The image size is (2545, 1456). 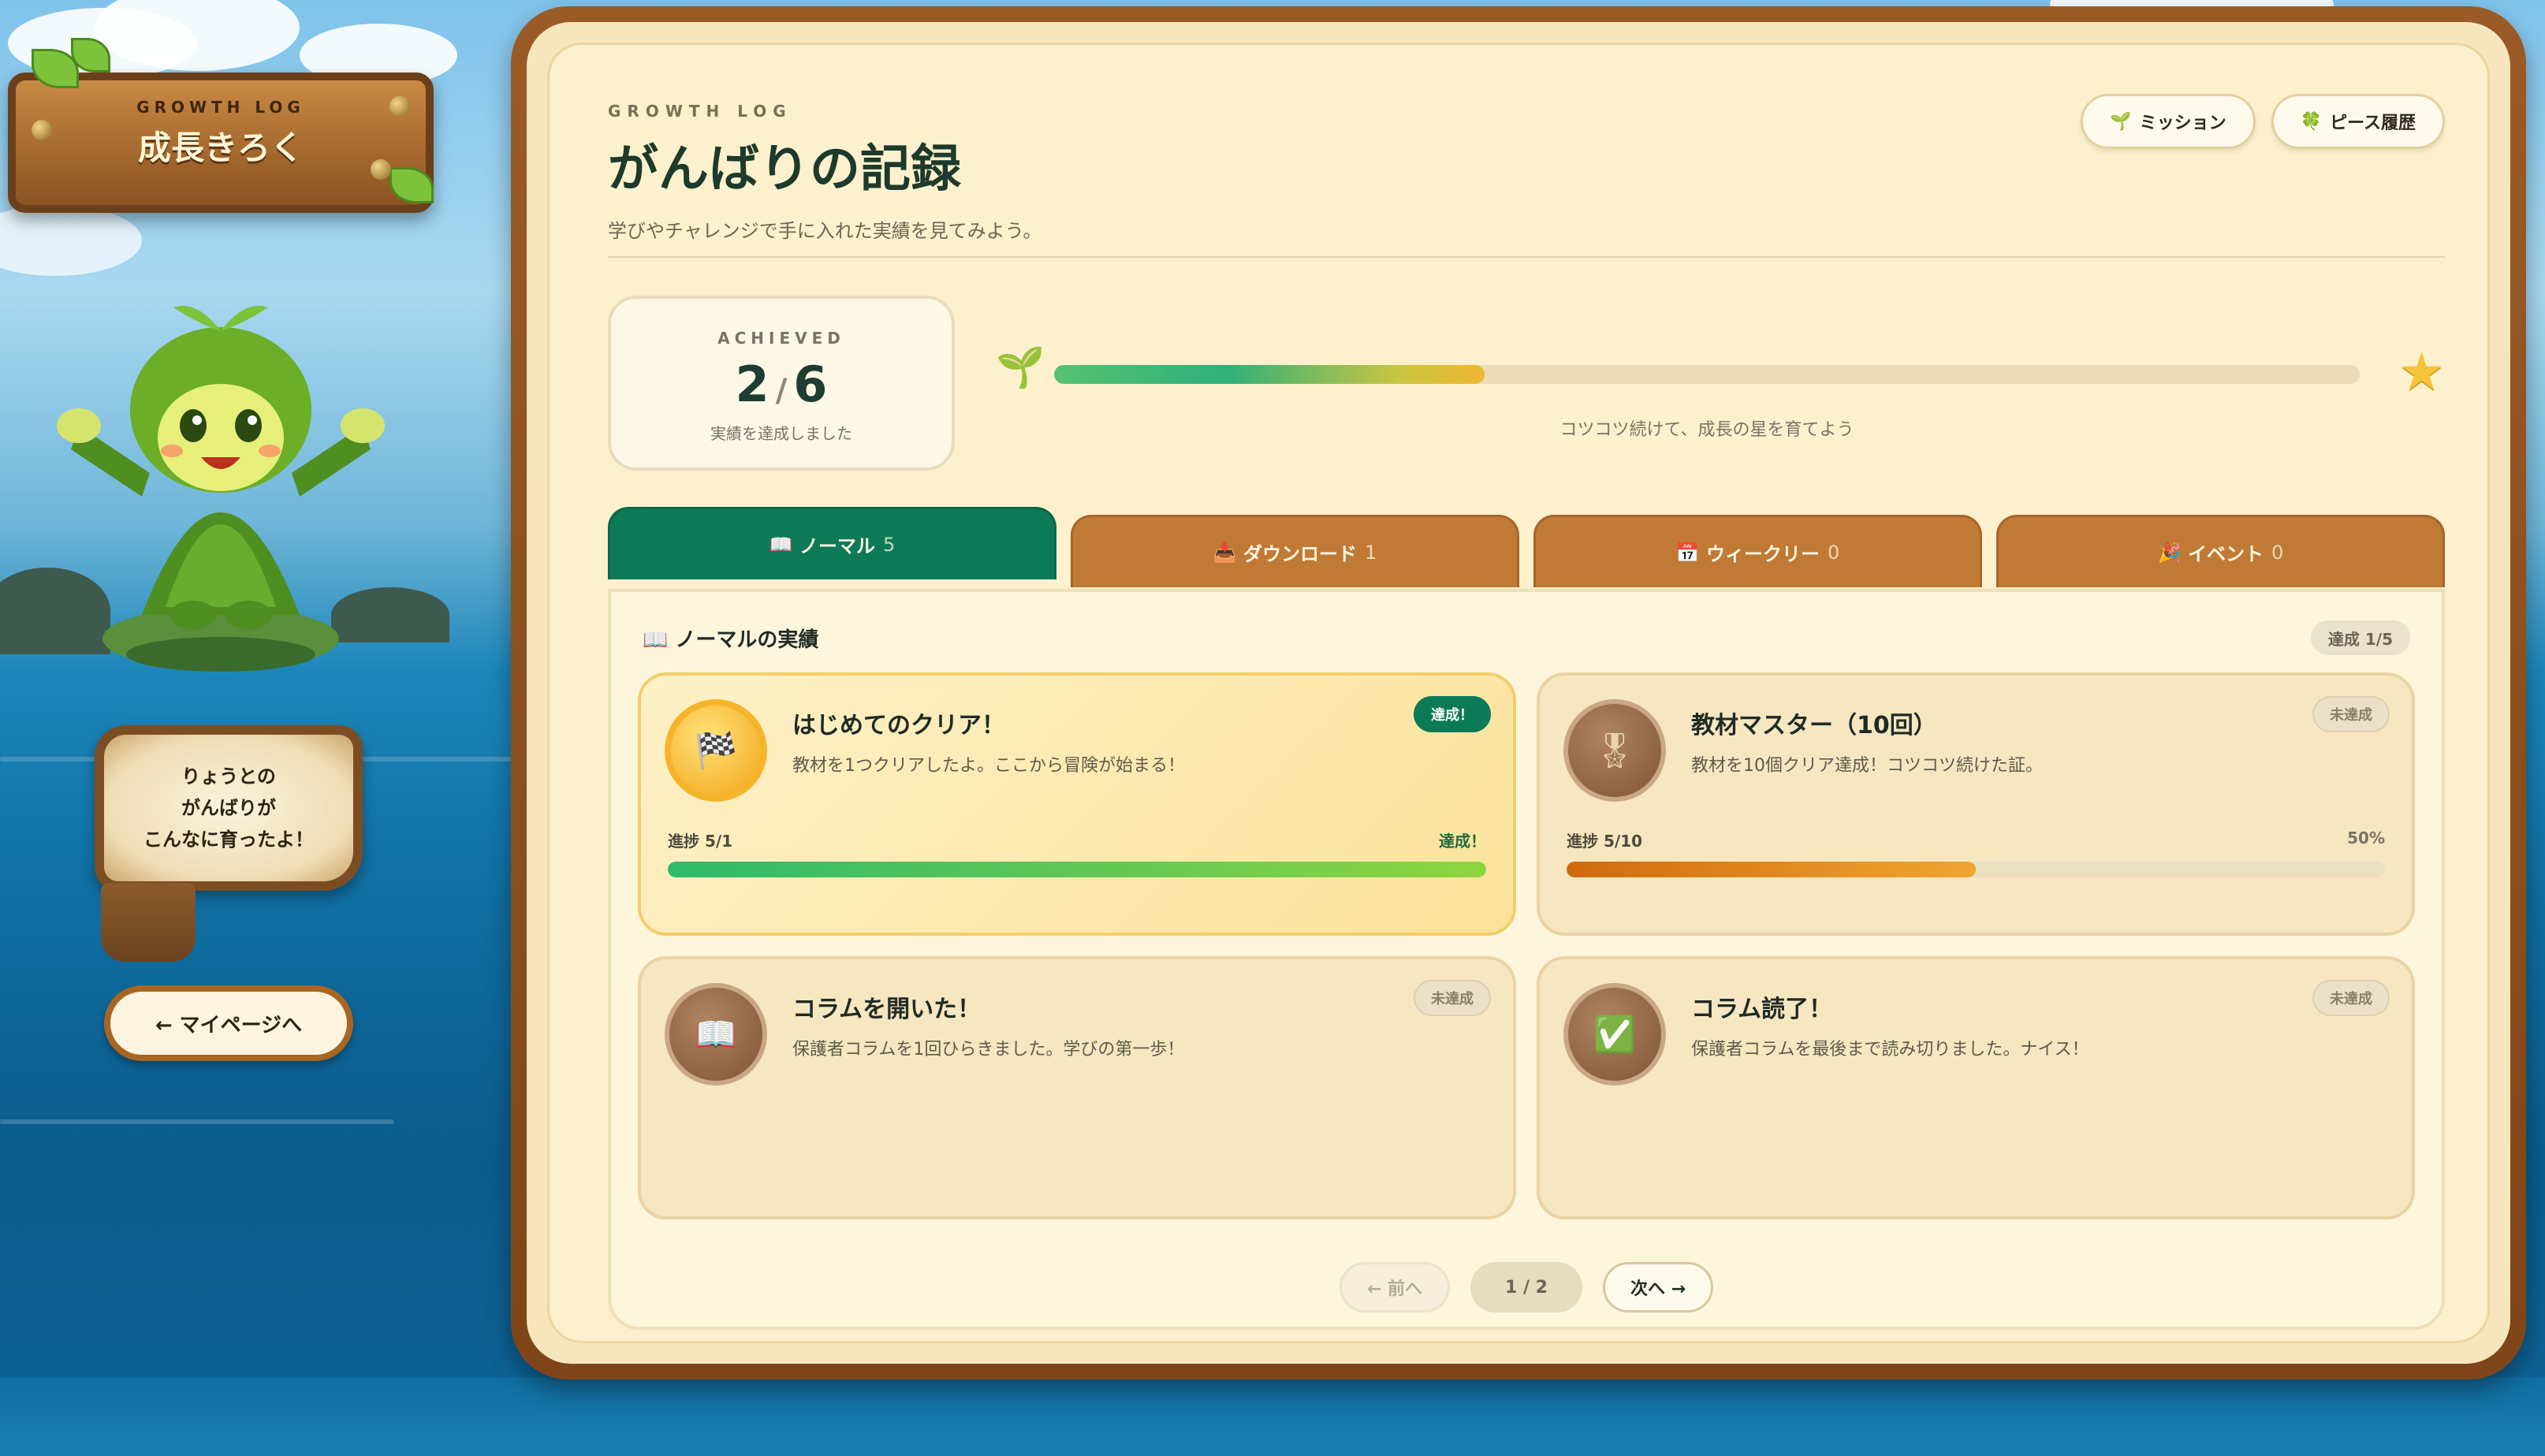 I want to click on mission-button-label: ミッション, so click(x=2182, y=123).